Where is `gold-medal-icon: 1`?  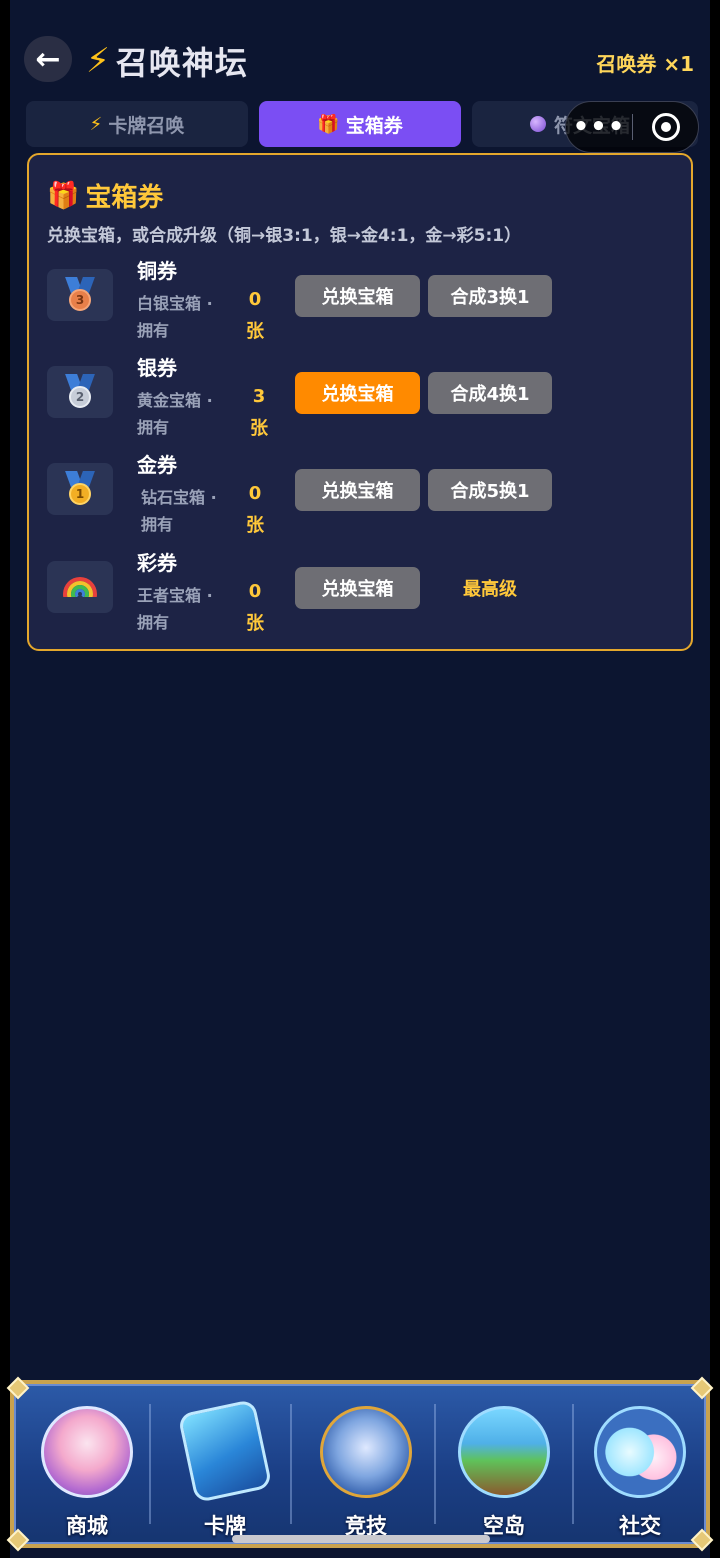
gold-medal-icon: 1 is located at coordinates (80, 489).